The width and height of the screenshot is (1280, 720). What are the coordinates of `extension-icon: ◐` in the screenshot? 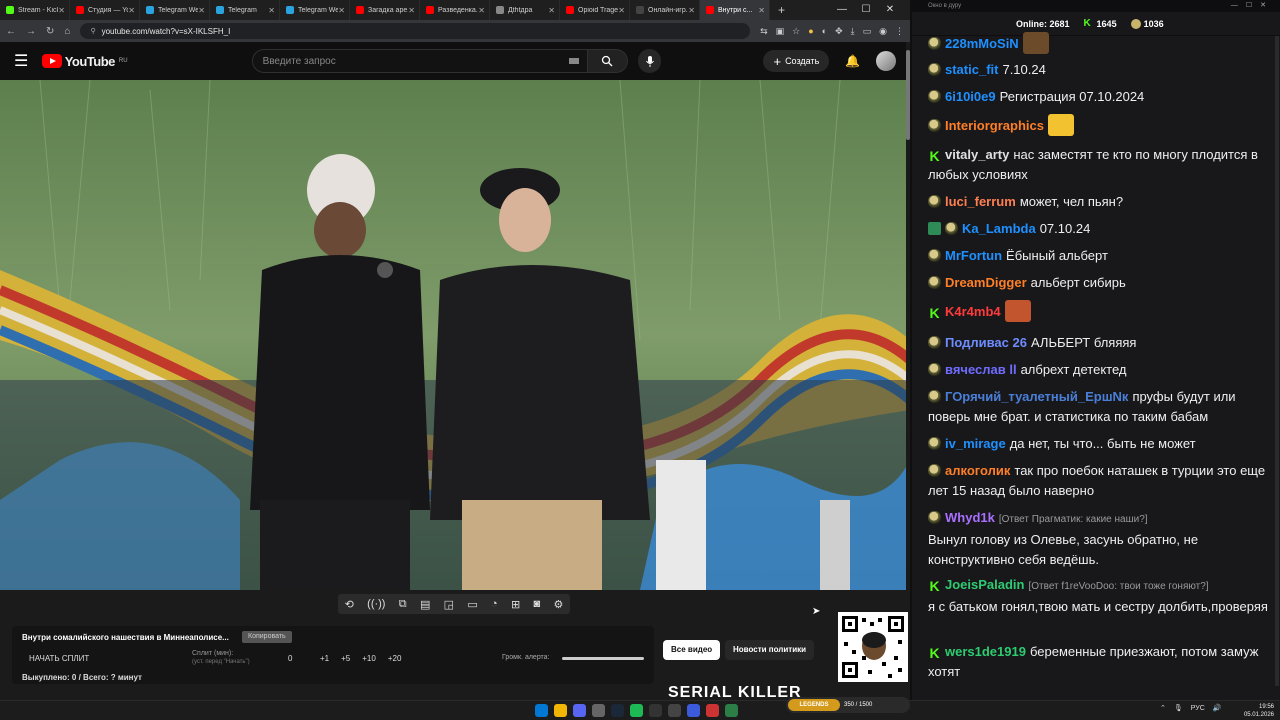 It's located at (824, 31).